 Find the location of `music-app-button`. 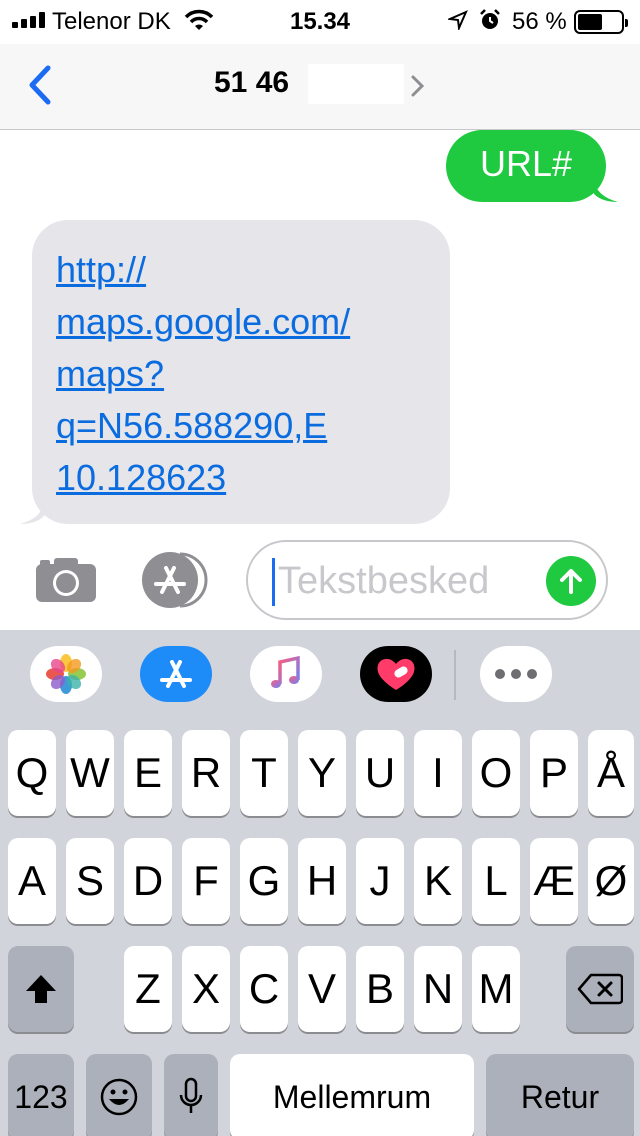

music-app-button is located at coordinates (286, 674).